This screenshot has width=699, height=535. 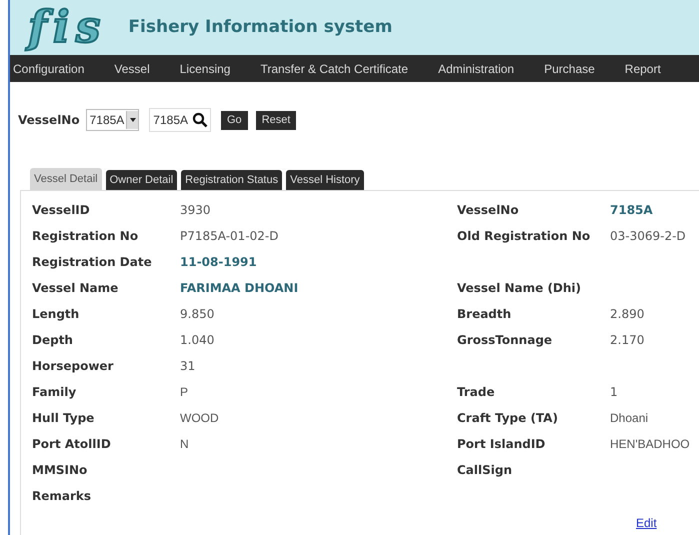 I want to click on field-label: Breadth, so click(x=484, y=314).